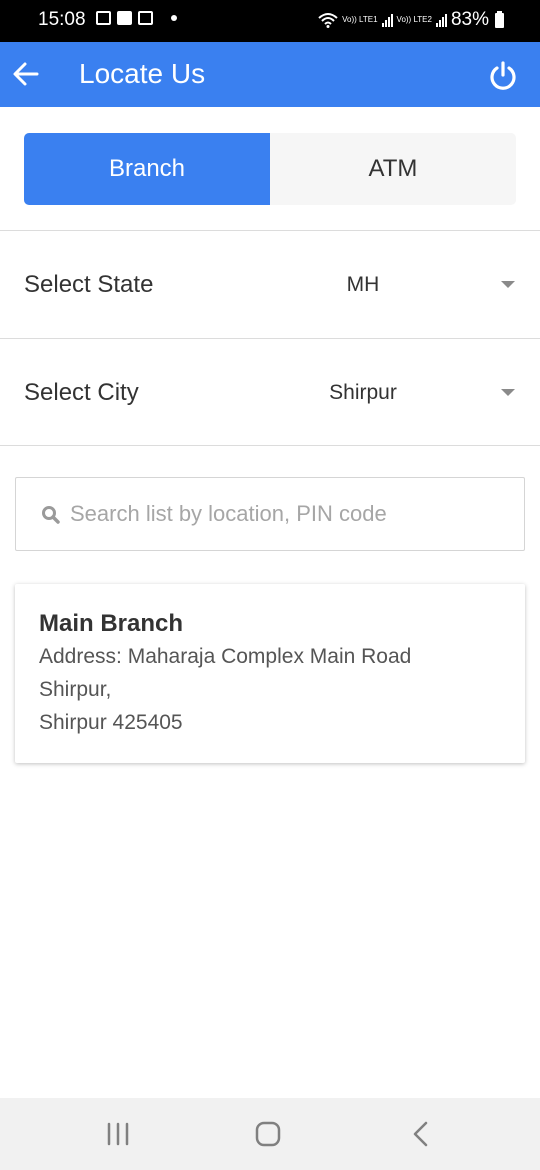 The height and width of the screenshot is (1170, 540). What do you see at coordinates (363, 284) in the screenshot?
I see `state-select-value: MH` at bounding box center [363, 284].